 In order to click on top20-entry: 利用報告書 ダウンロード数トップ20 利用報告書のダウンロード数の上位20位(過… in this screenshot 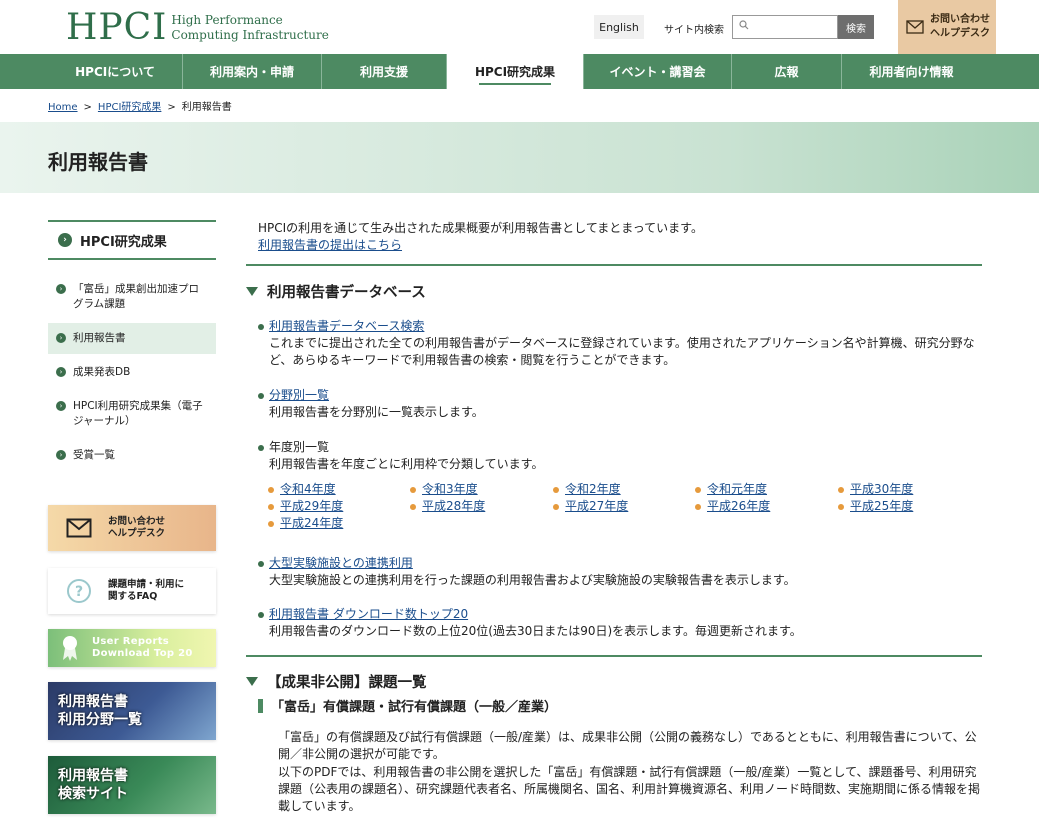, I will do `click(620, 623)`.